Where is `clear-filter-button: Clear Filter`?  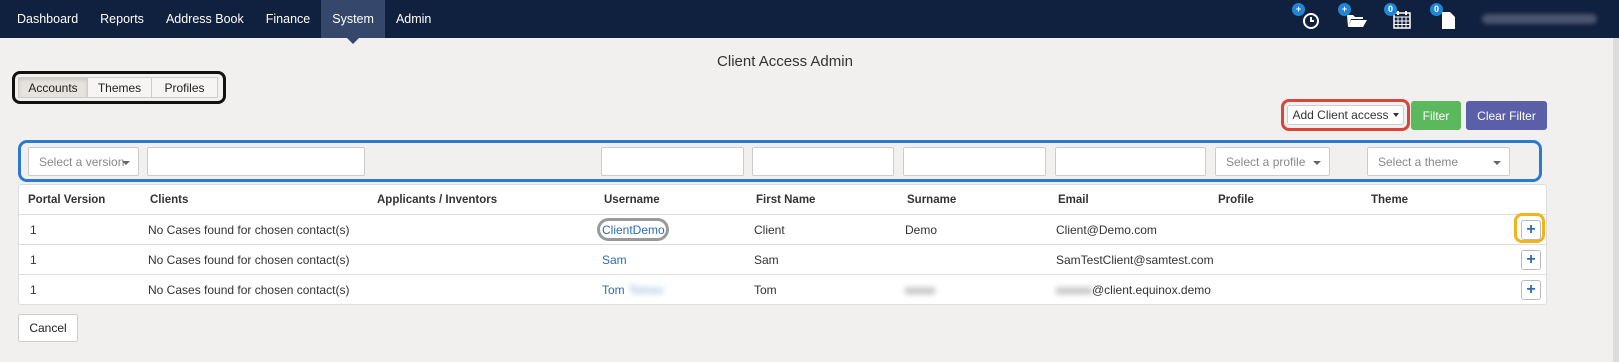
clear-filter-button: Clear Filter is located at coordinates (1506, 115).